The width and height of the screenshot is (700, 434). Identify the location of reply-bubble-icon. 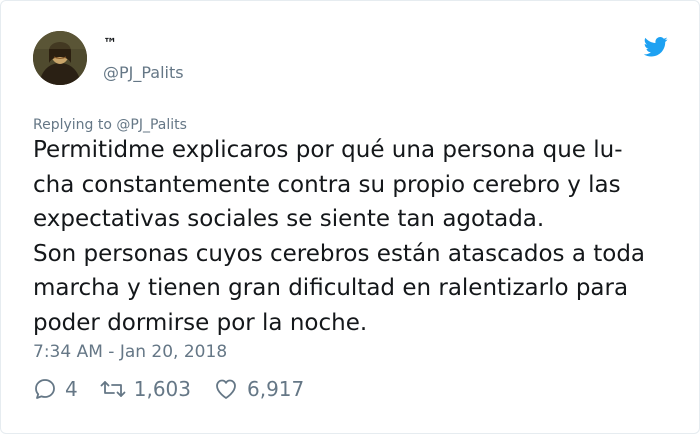
(45, 389).